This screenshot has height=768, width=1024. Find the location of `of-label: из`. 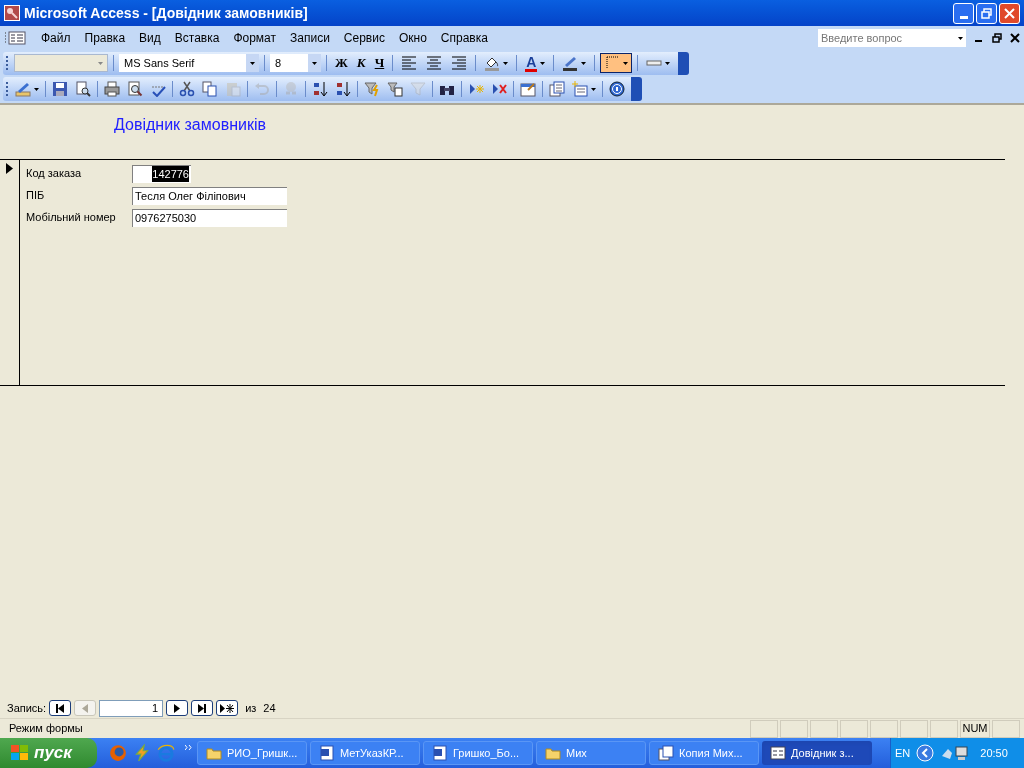

of-label: из is located at coordinates (251, 708).